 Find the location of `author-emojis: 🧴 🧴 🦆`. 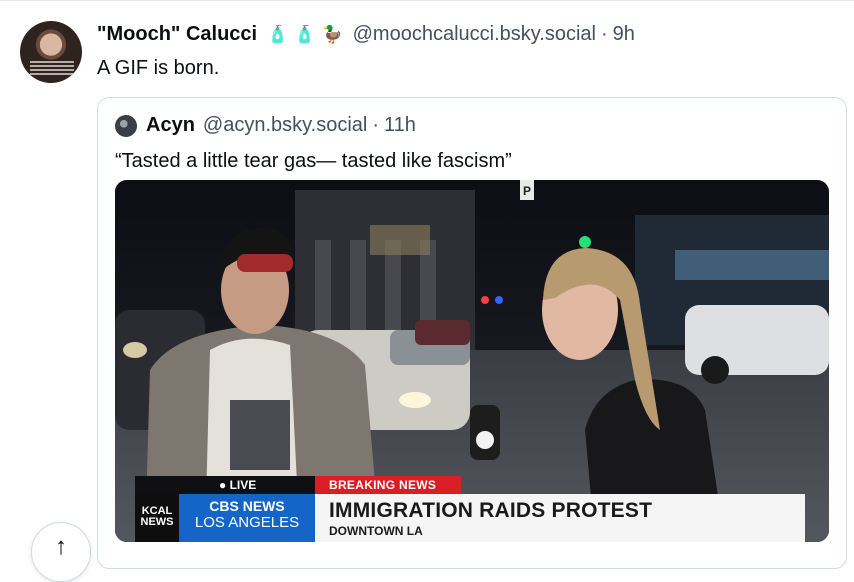

author-emojis: 🧴 🧴 🦆 is located at coordinates (305, 34).